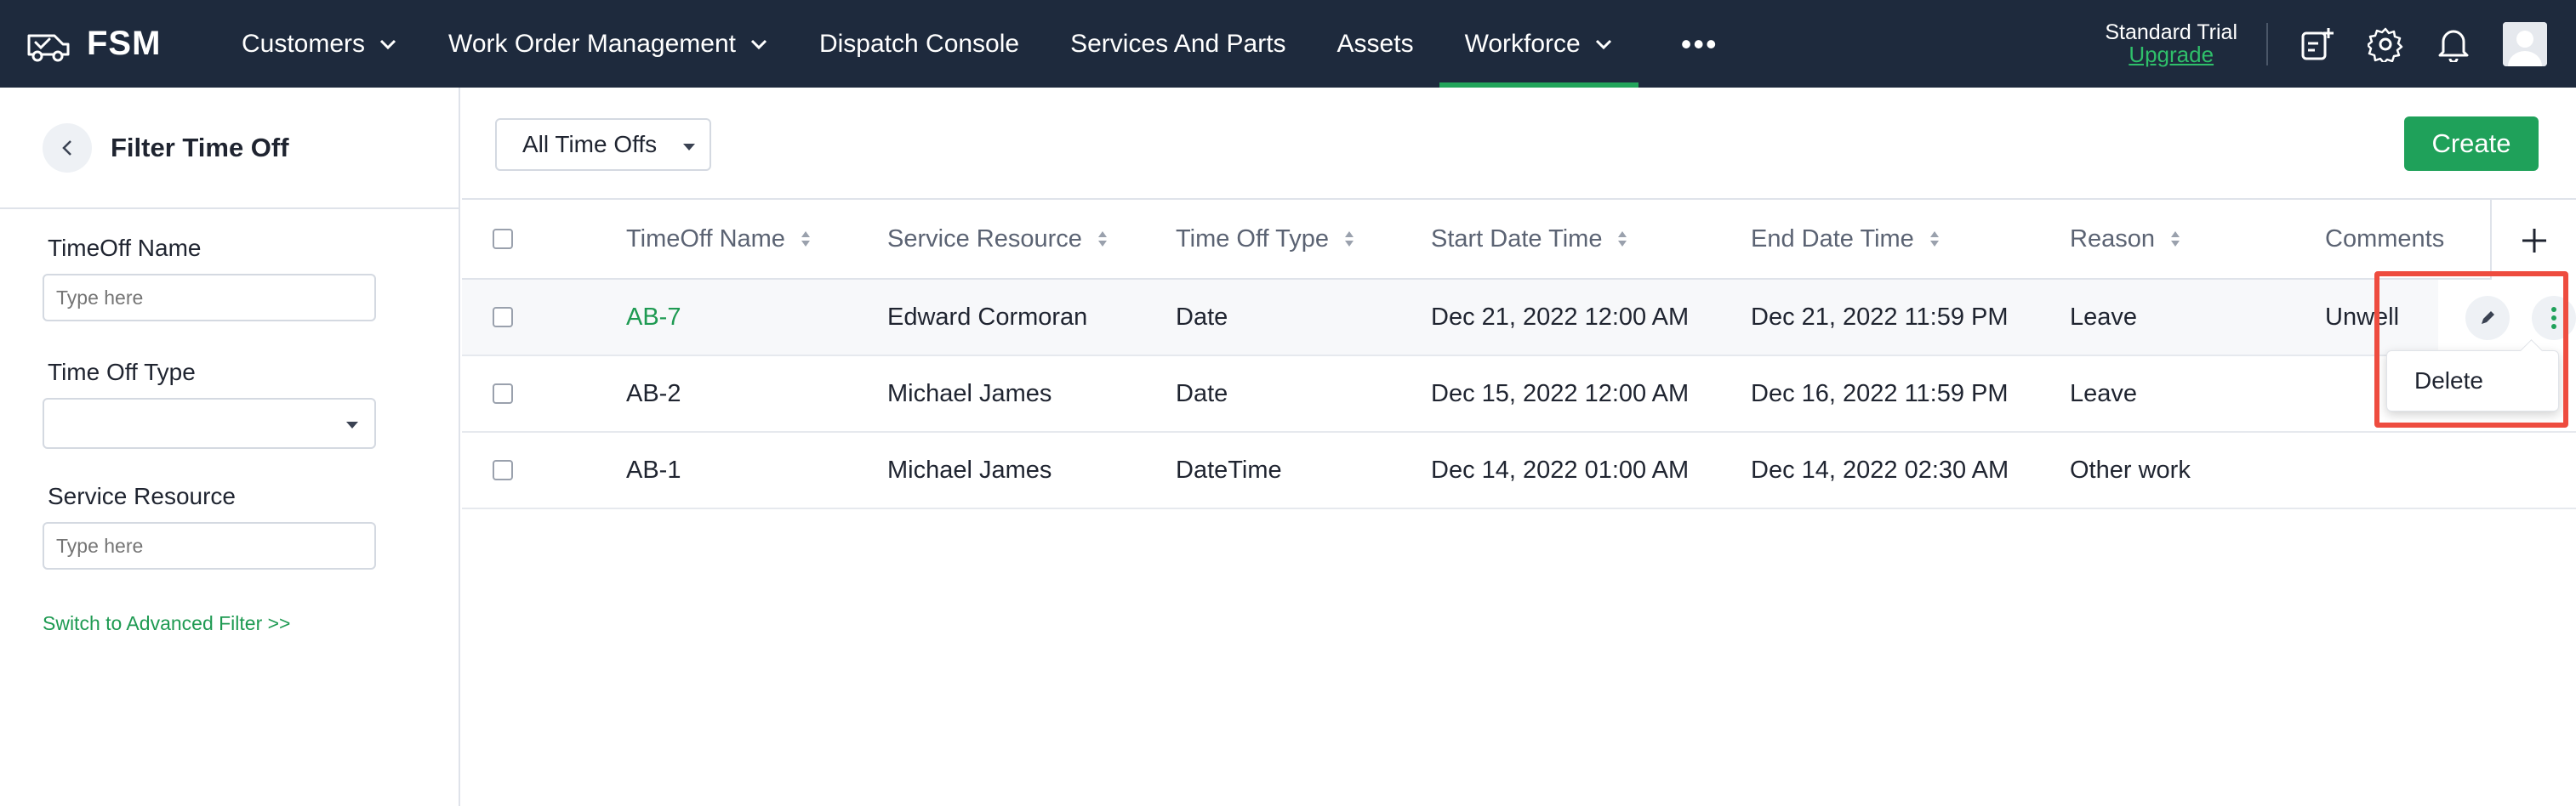  I want to click on end-date-cell: Dec 16, 2022 11:59 PM, so click(1880, 393).